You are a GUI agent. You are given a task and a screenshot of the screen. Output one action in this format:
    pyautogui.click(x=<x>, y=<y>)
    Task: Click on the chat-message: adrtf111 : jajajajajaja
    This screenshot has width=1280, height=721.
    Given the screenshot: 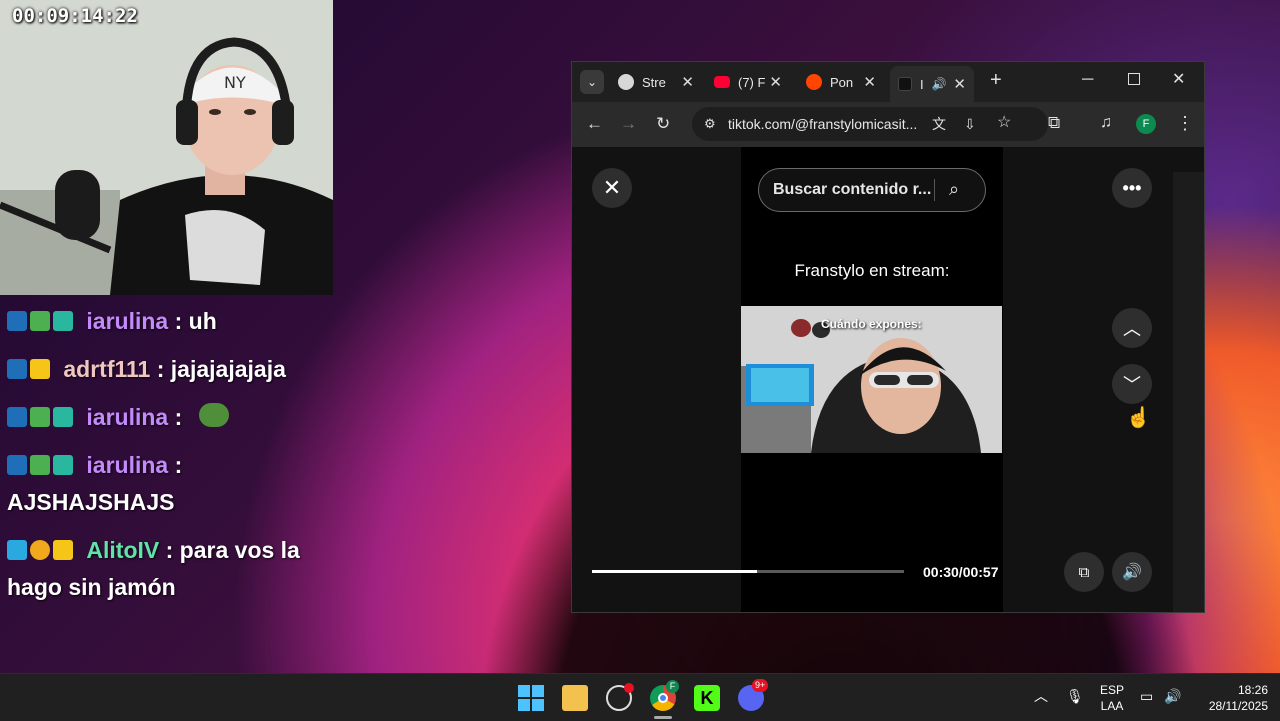 What is the action you would take?
    pyautogui.click(x=165, y=371)
    